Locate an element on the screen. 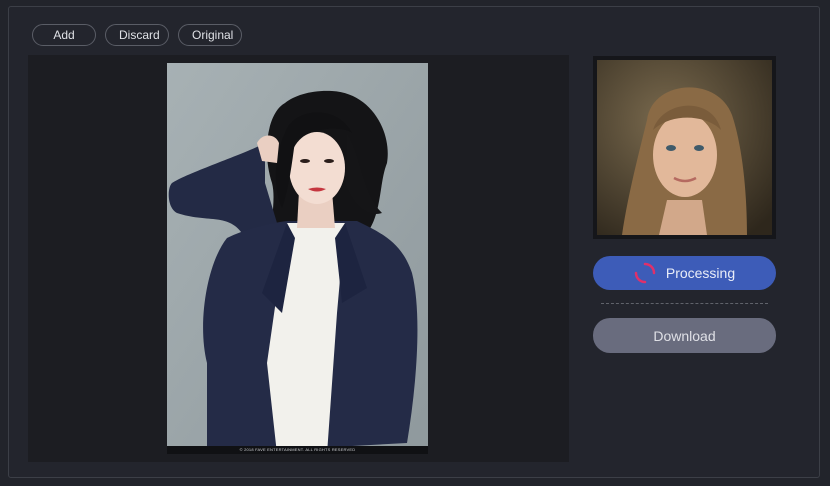  reference-portrait is located at coordinates (684, 147).